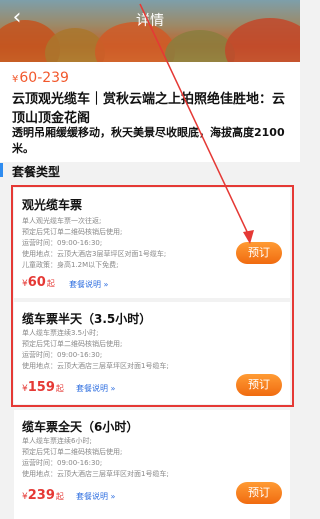 The width and height of the screenshot is (320, 519). What do you see at coordinates (43, 495) in the screenshot?
I see `package-price: ¥239起` at bounding box center [43, 495].